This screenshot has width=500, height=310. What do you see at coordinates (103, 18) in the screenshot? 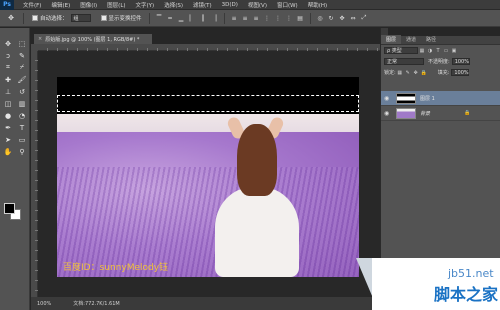
I see `show-transform-checkbox` at bounding box center [103, 18].